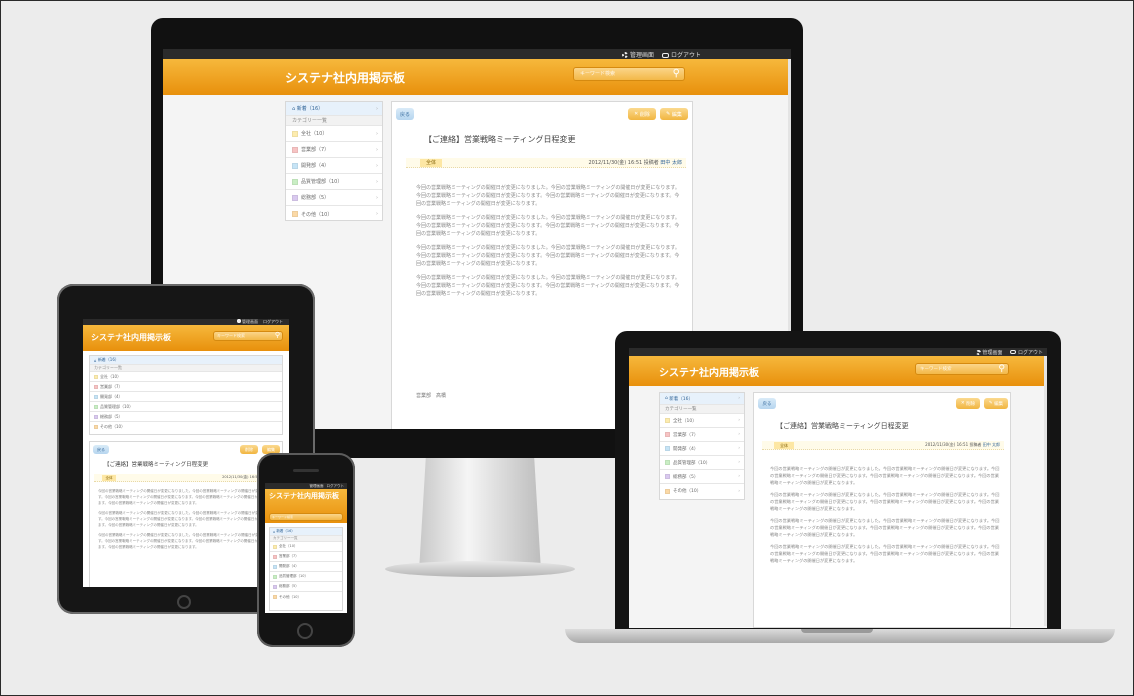  What do you see at coordinates (947, 444) in the screenshot?
I see `post-date: 2012/11/30(金) 16:51` at bounding box center [947, 444].